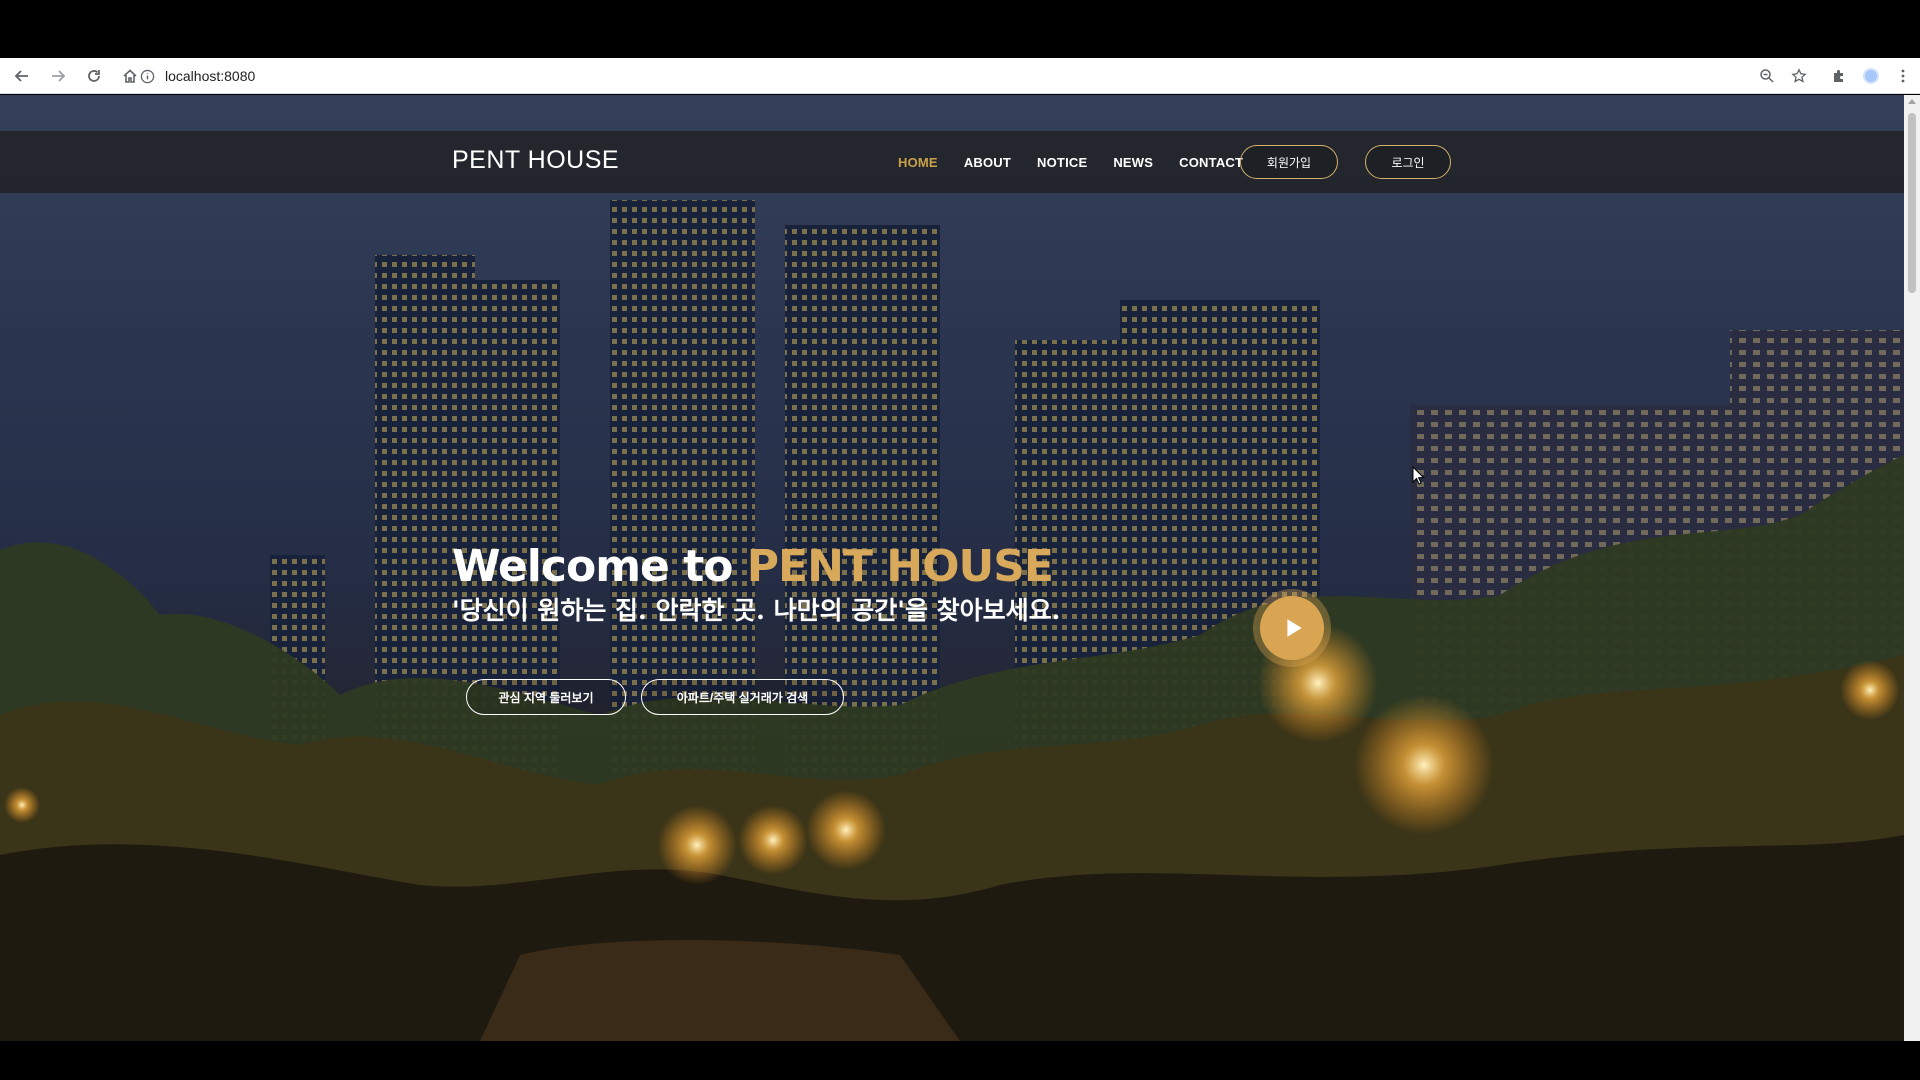 This screenshot has height=1080, width=1920. I want to click on nav-contact: CONTACT, so click(1211, 162).